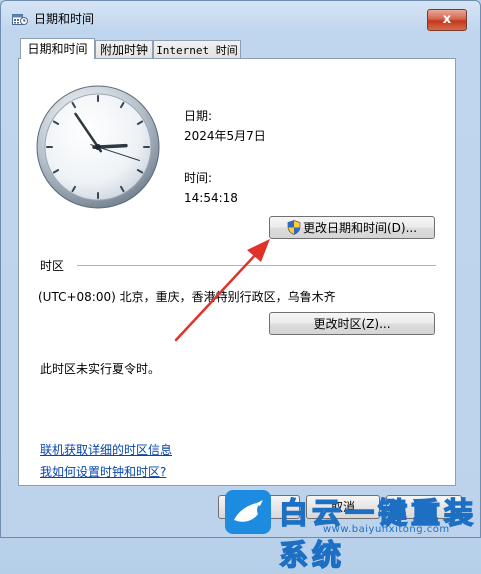 The image size is (481, 574). What do you see at coordinates (256, 265) in the screenshot?
I see `timezone-divider` at bounding box center [256, 265].